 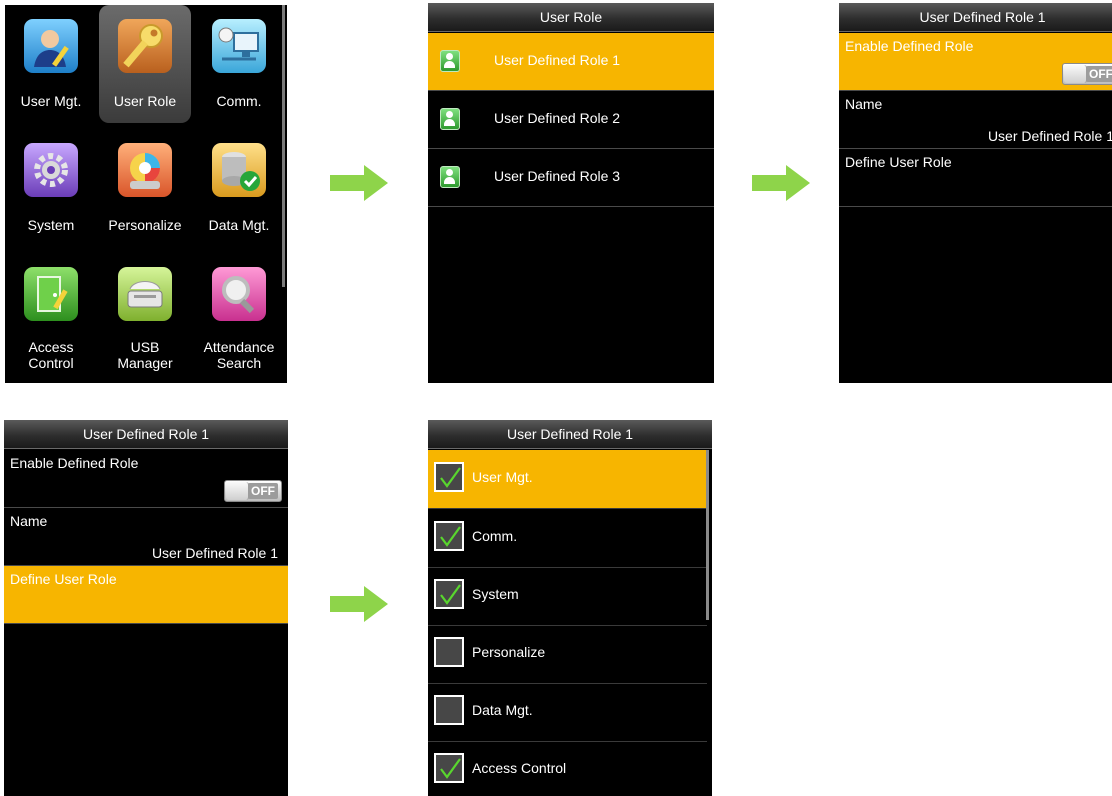 I want to click on permission-item-data-mgt: Data Mgt., so click(x=567, y=712).